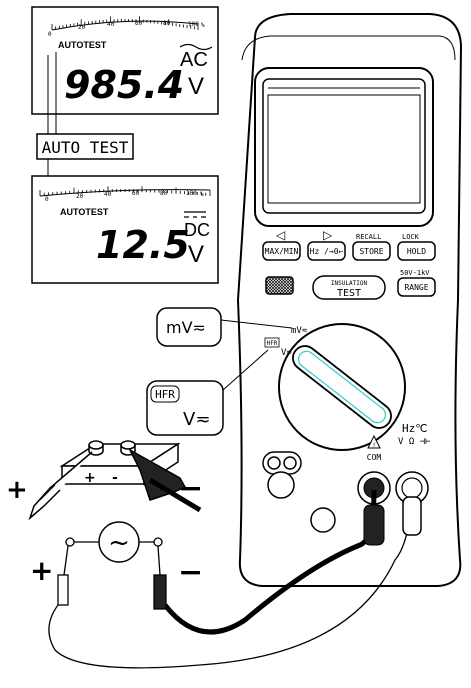  Describe the element at coordinates (342, 387) in the screenshot. I see `rotary-dial` at that location.